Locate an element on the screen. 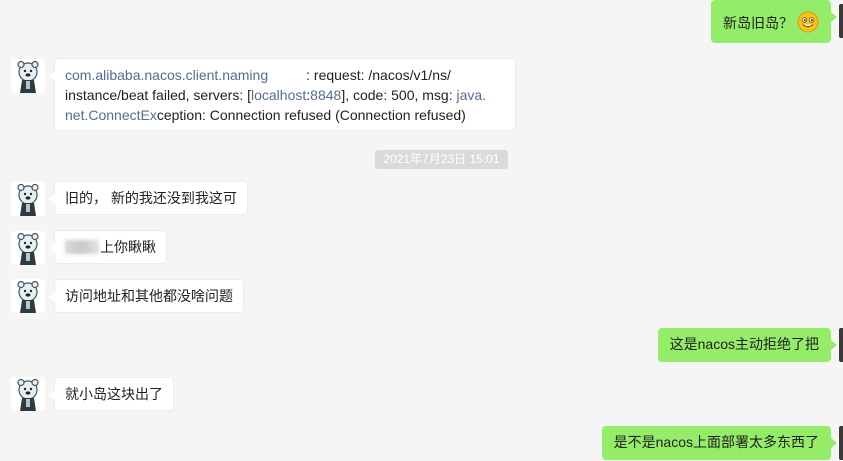 Image resolution: width=843 pixels, height=461 pixels. message-bubble-incoming: 访问地址和其他都没啥问题 is located at coordinates (146, 296).